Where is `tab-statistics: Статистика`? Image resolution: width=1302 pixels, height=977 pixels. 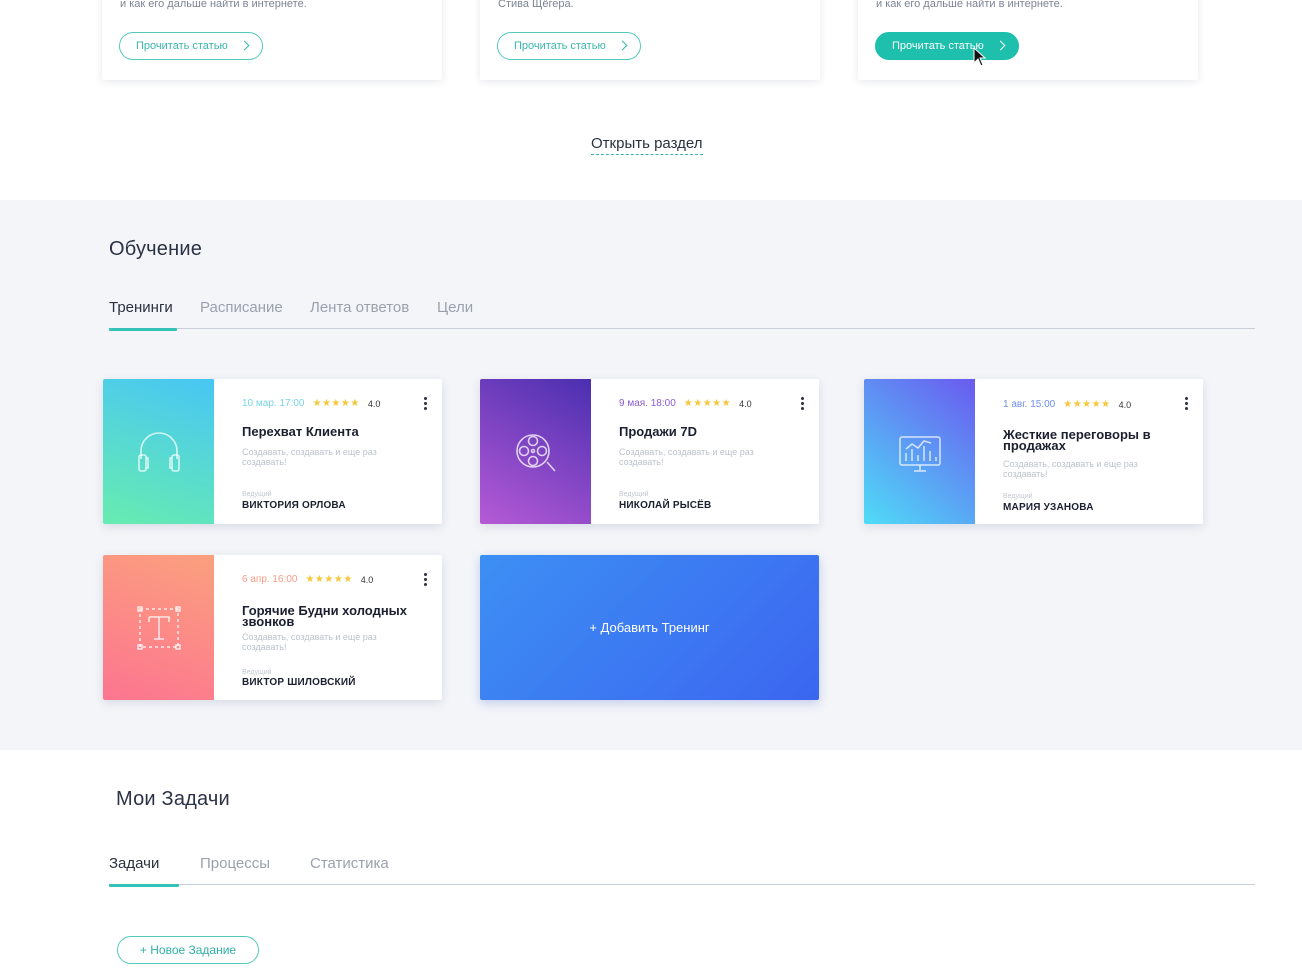
tab-statistics: Статистика is located at coordinates (349, 869).